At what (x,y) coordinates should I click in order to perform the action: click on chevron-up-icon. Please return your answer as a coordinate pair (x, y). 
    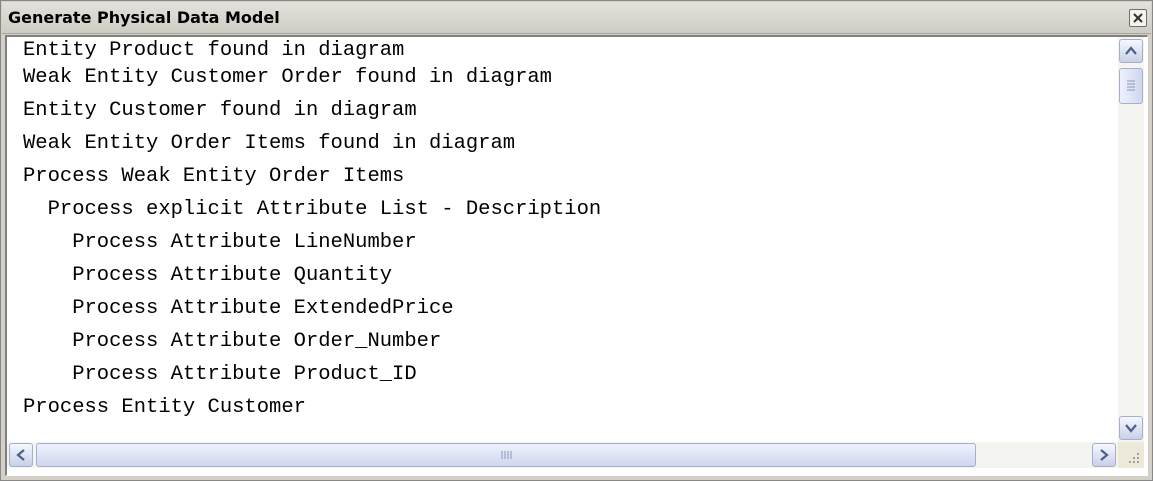
    Looking at the image, I should click on (1131, 50).